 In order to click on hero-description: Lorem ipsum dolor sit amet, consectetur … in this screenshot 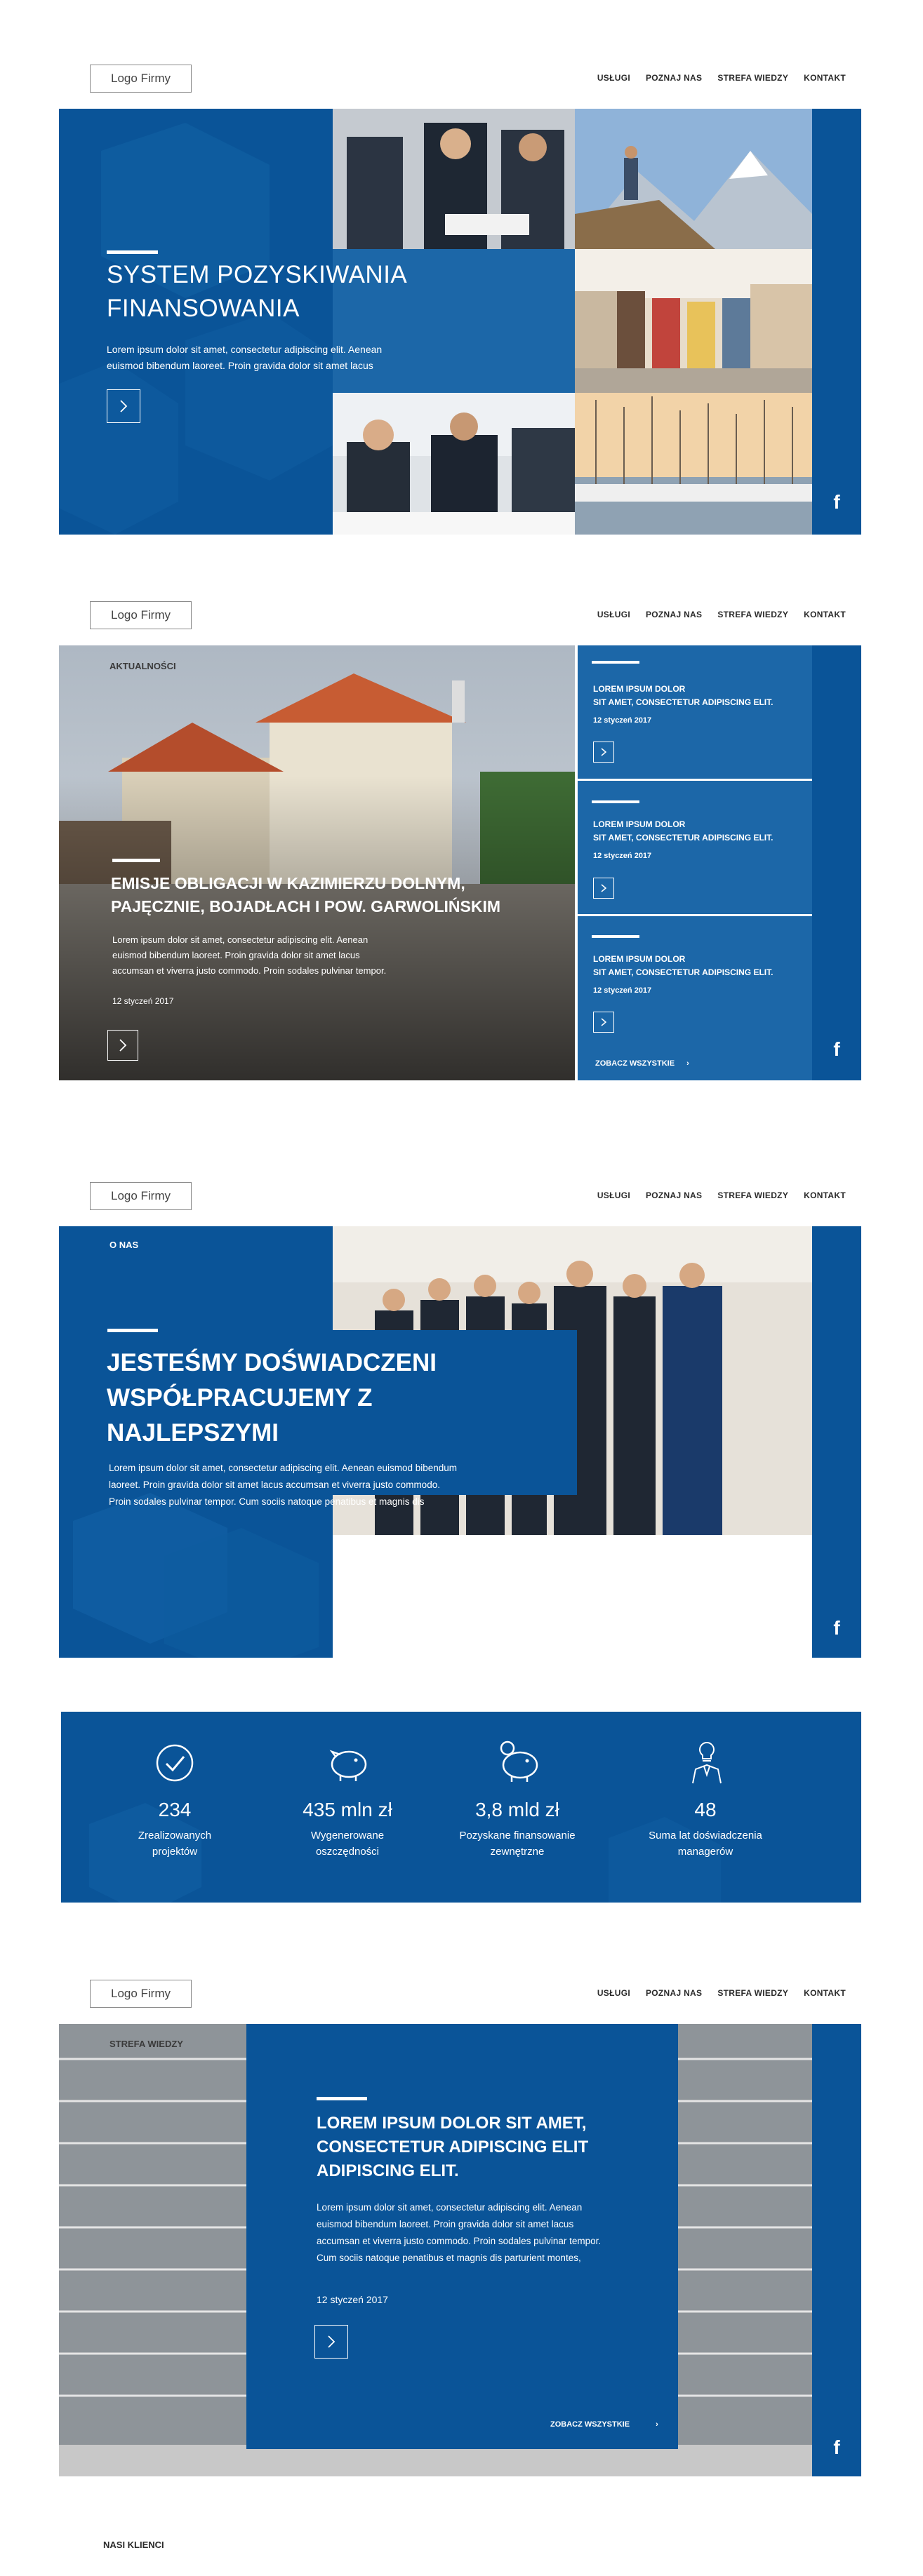, I will do `click(245, 358)`.